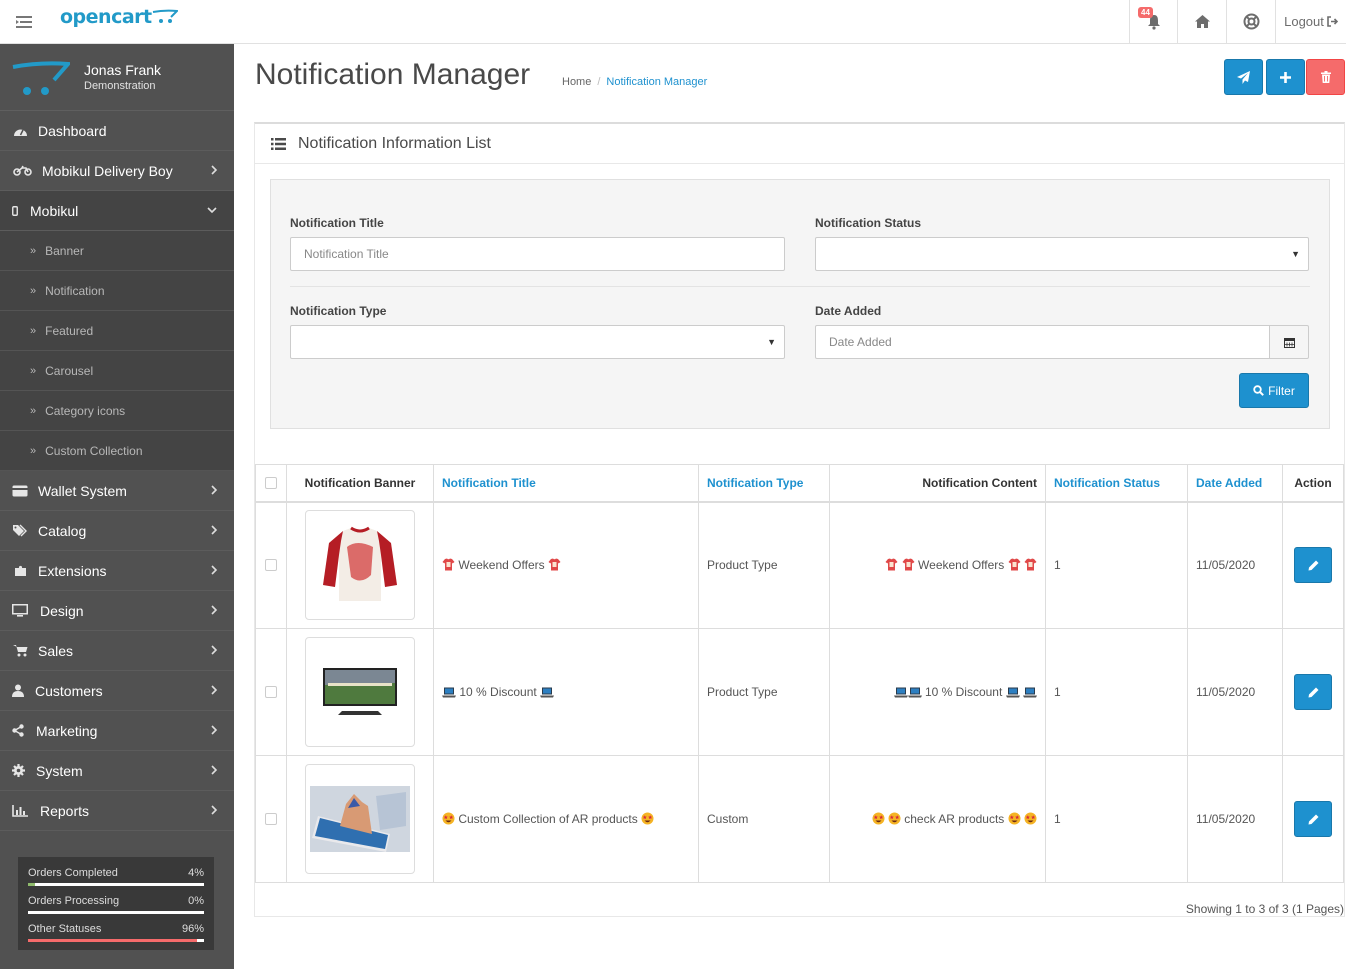 The image size is (1346, 969). What do you see at coordinates (117, 251) in the screenshot?
I see `sidebar-subitem-banner: » Banner` at bounding box center [117, 251].